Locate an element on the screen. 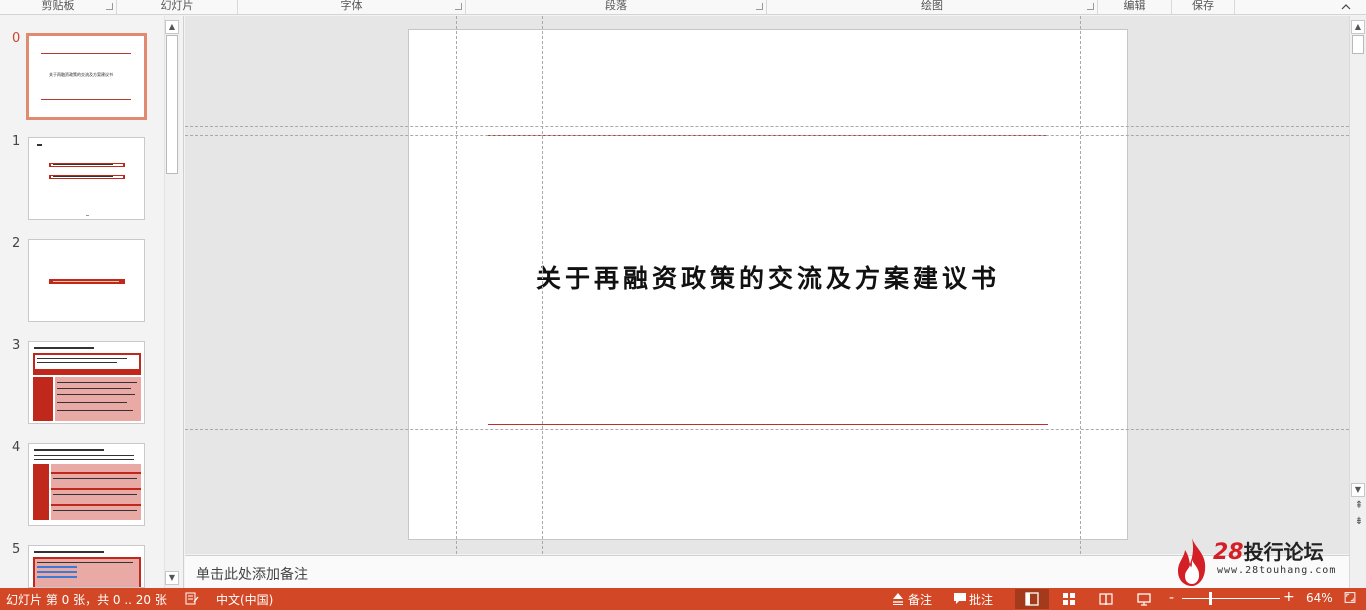 The width and height of the screenshot is (1366, 610). ribbon-group-paragraph: 段落 is located at coordinates (616, 7).